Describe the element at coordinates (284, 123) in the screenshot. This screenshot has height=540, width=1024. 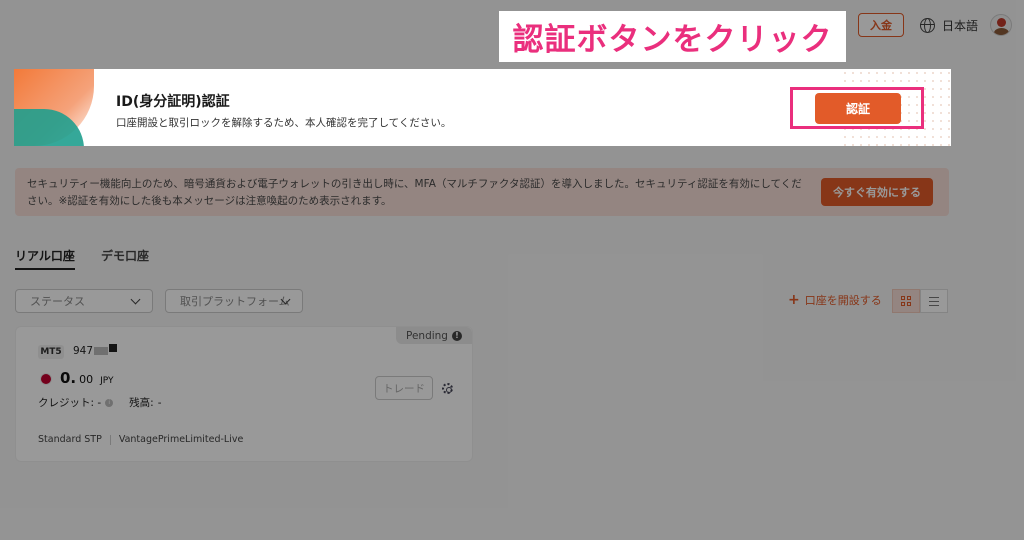
I see `verification-subtitle: 口座開設と取引ロックを解除するため、本人確認を完了してください。` at that location.